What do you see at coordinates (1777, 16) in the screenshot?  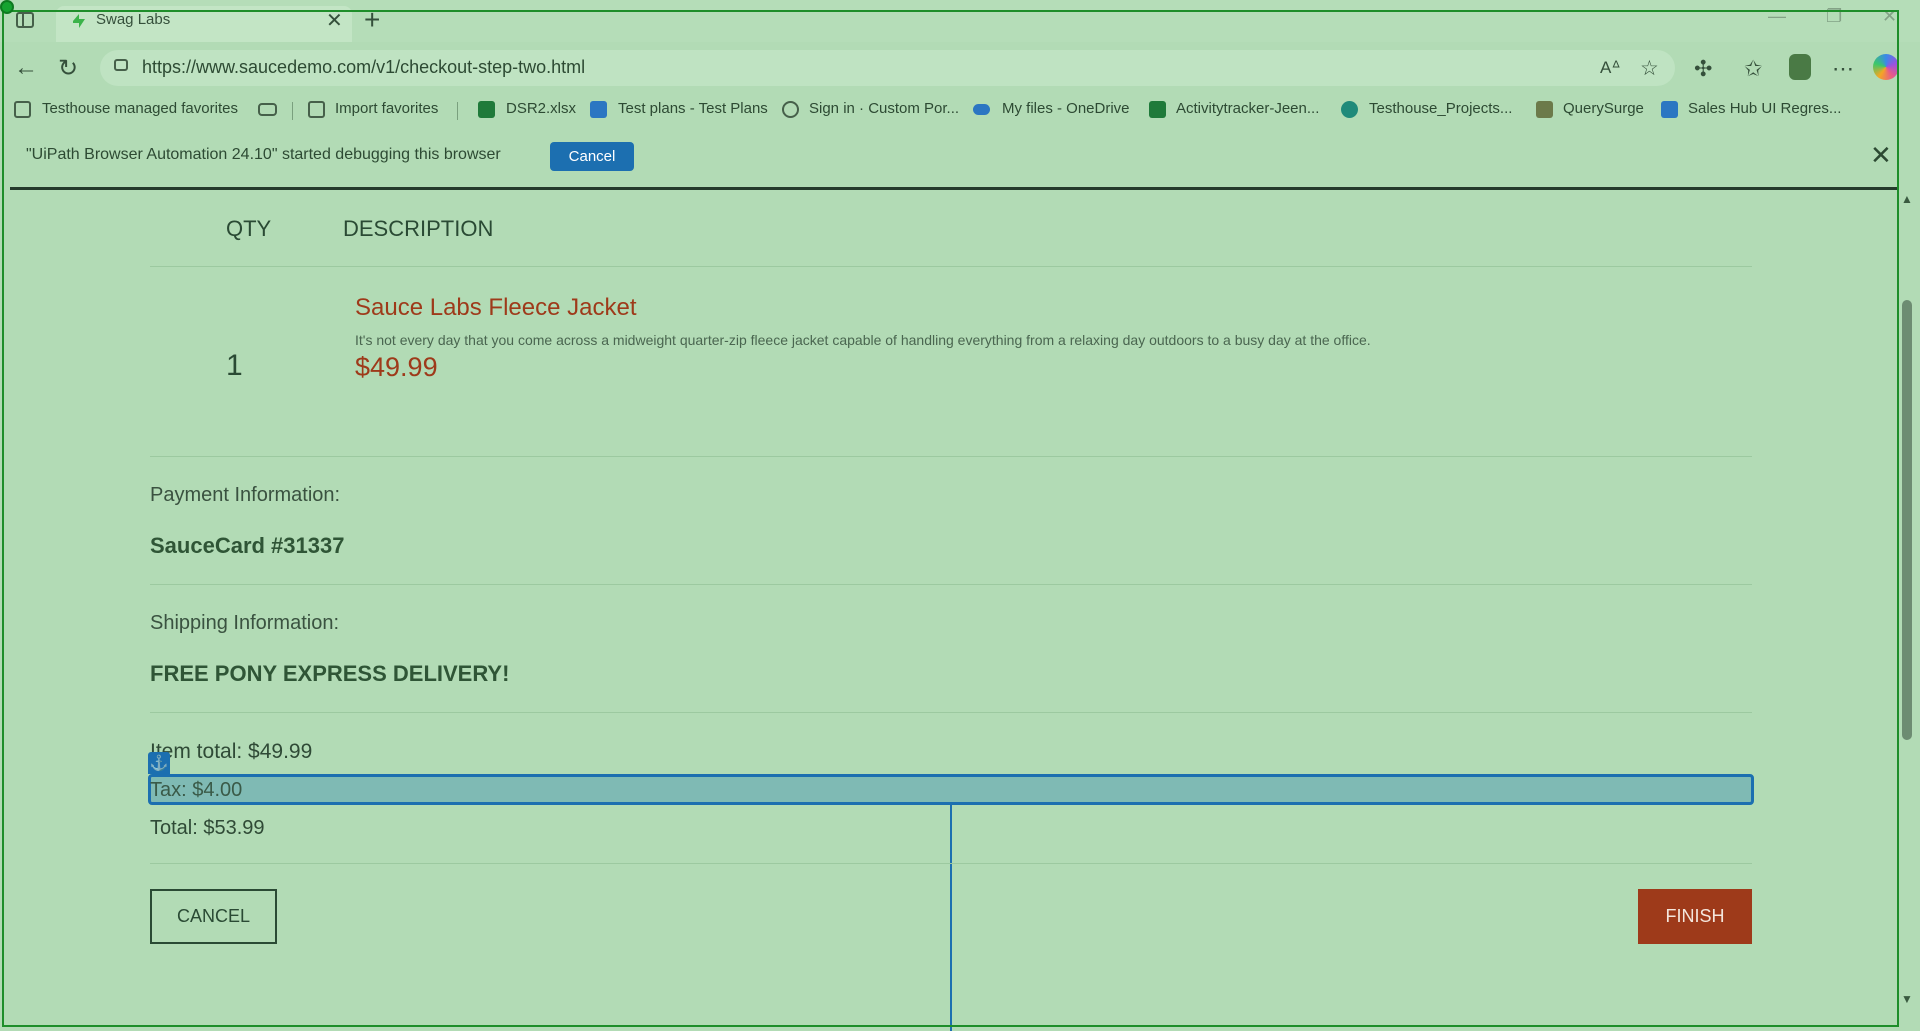 I see `minimize-icon: —` at bounding box center [1777, 16].